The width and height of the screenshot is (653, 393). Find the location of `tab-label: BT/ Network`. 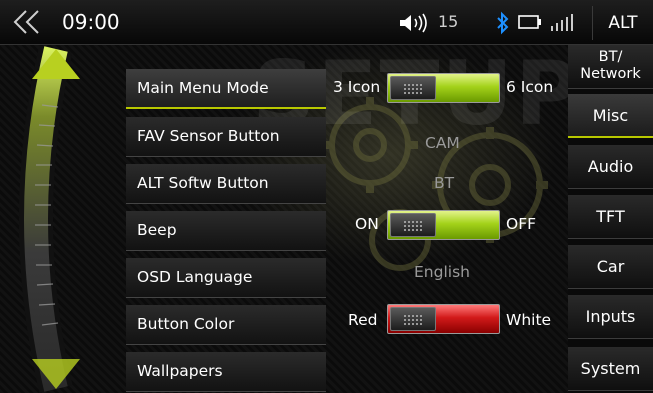

tab-label: BT/ Network is located at coordinates (610, 65).